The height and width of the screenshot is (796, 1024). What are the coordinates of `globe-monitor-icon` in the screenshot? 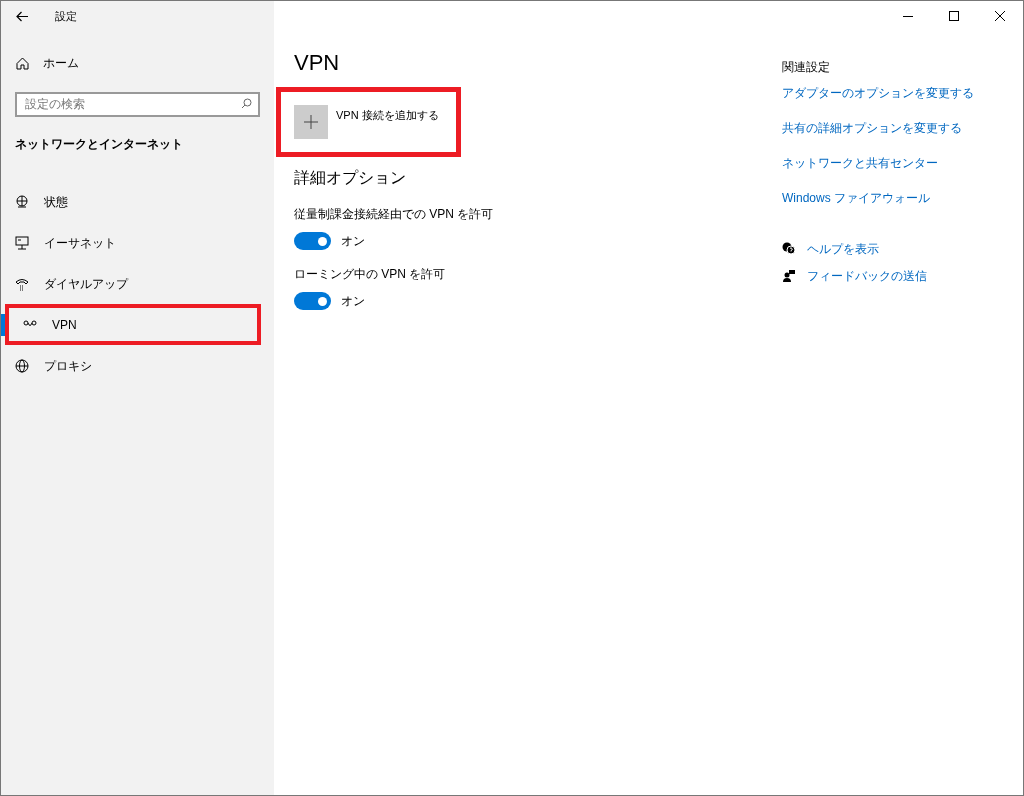 It's located at (22, 201).